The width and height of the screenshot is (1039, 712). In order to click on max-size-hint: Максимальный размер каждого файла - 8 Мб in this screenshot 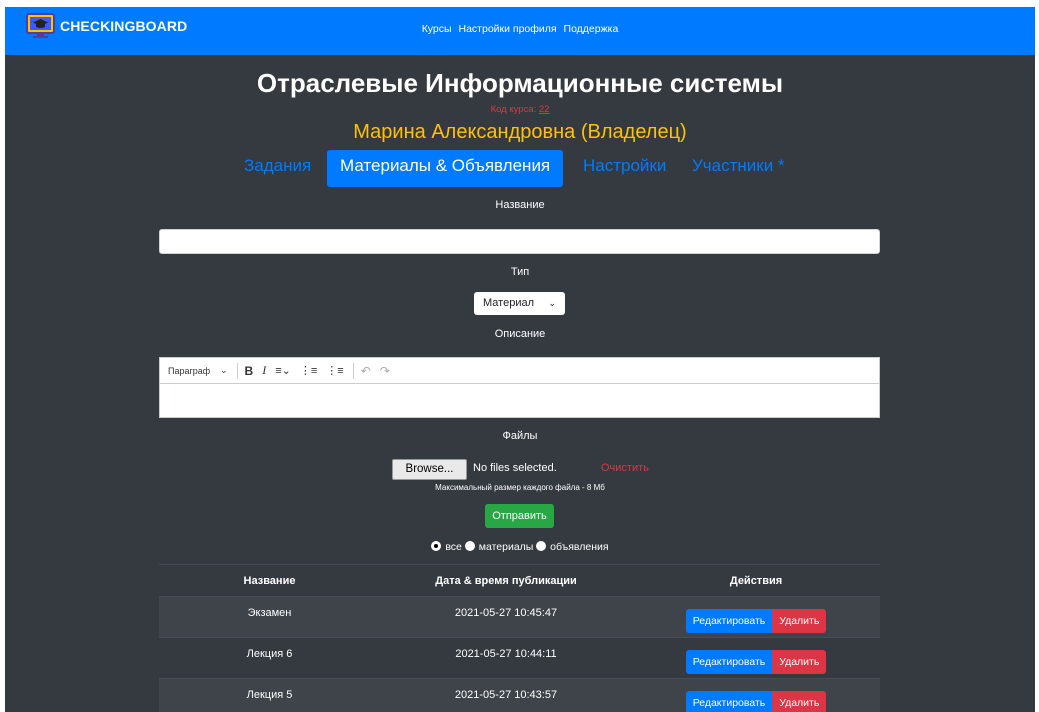, I will do `click(520, 487)`.